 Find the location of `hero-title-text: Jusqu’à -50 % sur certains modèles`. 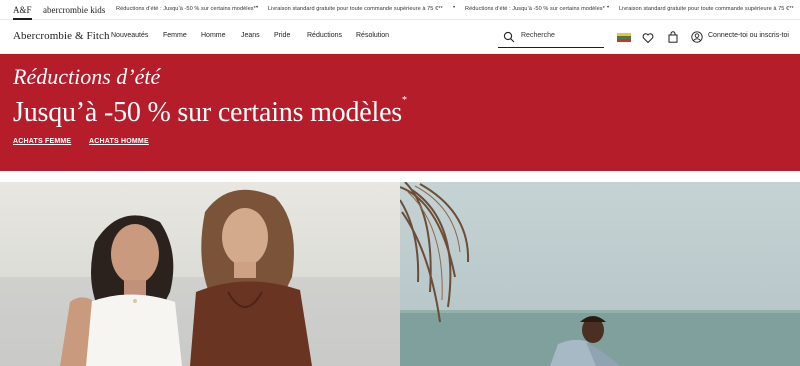

hero-title-text: Jusqu’à -50 % sur certains modèles is located at coordinates (207, 112).